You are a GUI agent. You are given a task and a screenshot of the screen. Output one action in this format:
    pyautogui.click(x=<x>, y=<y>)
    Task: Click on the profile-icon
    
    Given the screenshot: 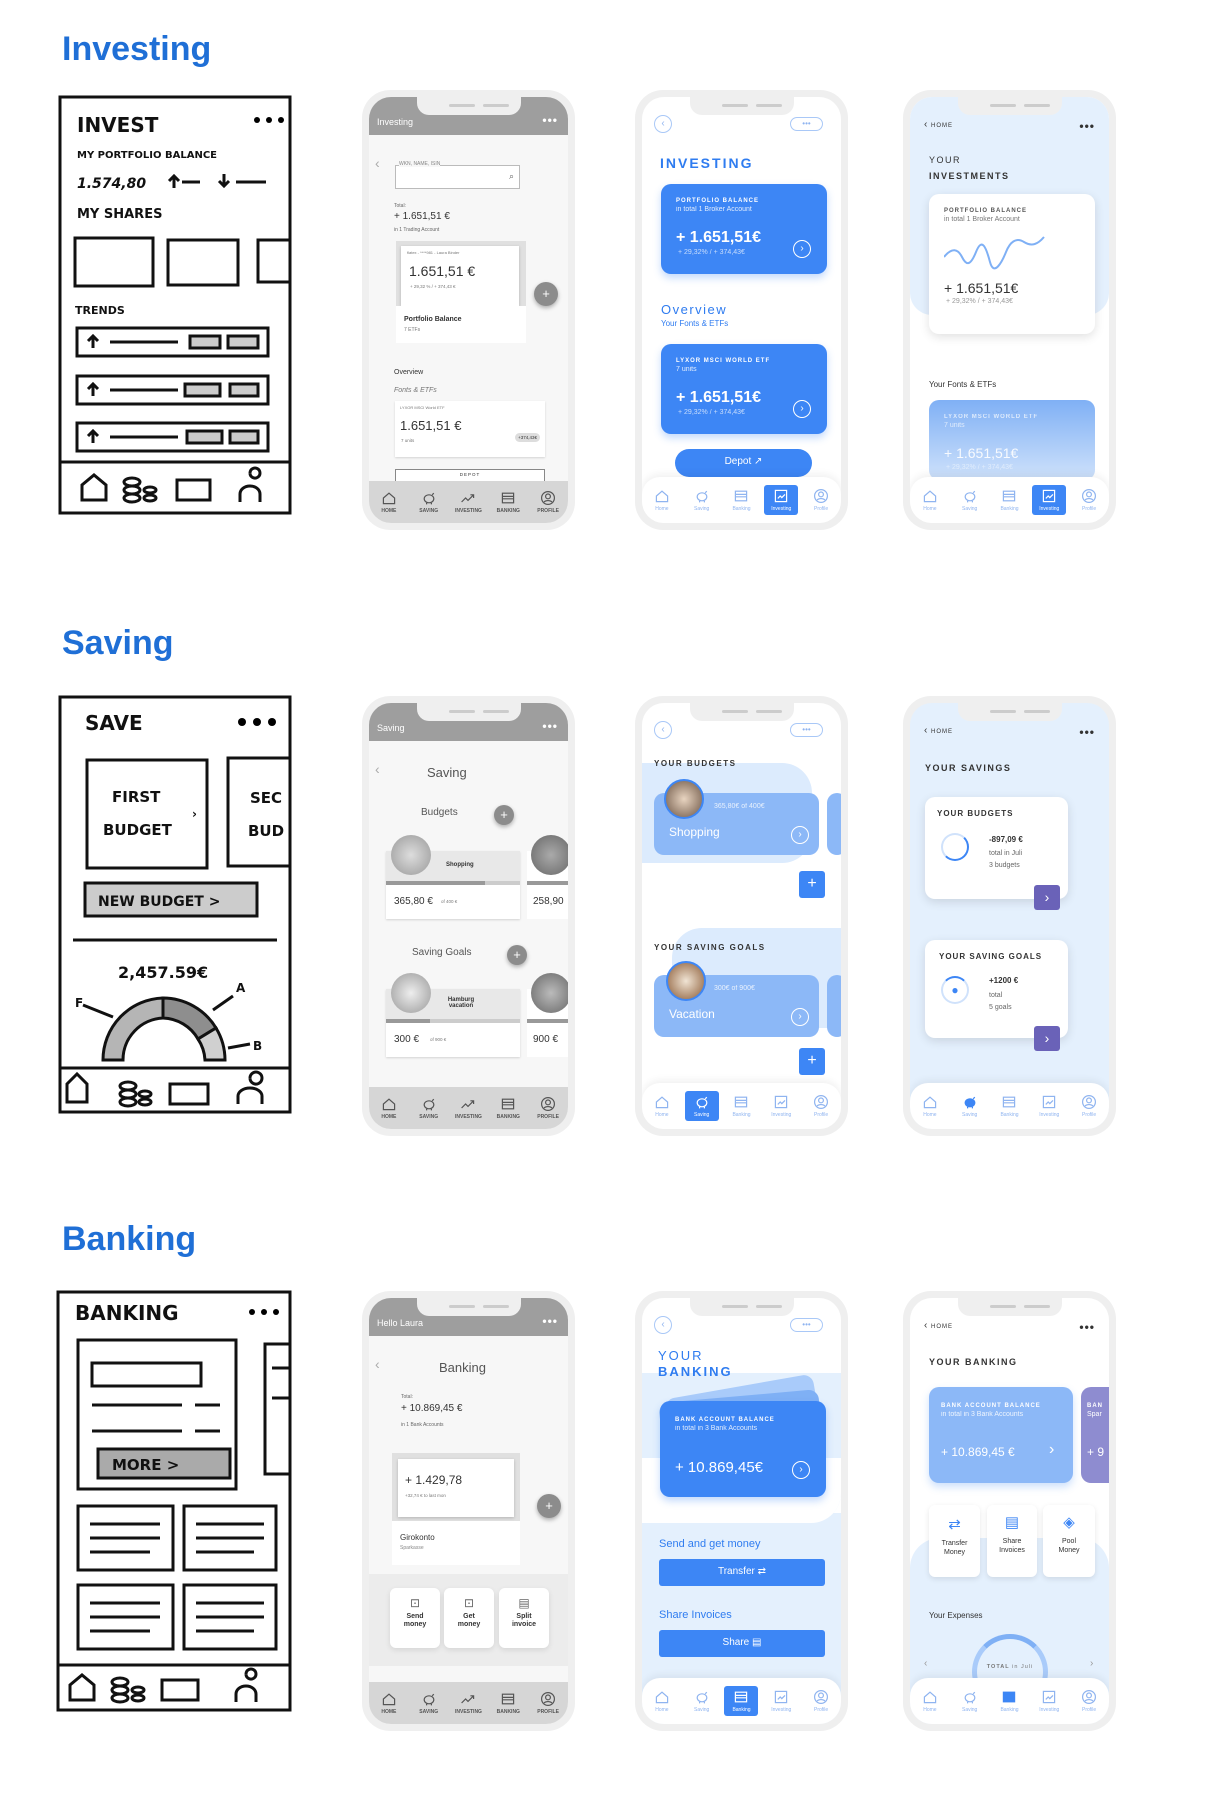 What is the action you would take?
    pyautogui.click(x=246, y=1684)
    